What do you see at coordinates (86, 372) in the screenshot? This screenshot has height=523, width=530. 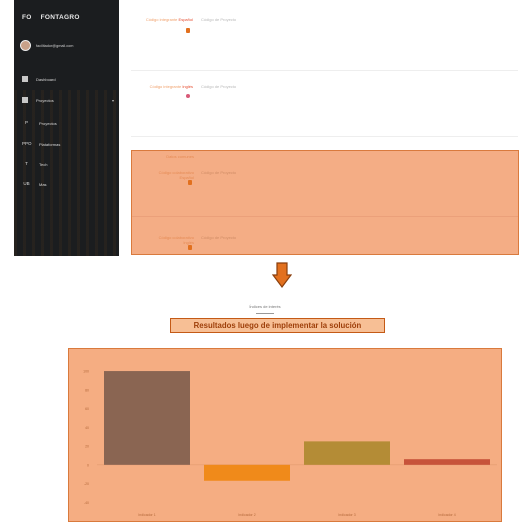 I see `y-tick-label: 100` at bounding box center [86, 372].